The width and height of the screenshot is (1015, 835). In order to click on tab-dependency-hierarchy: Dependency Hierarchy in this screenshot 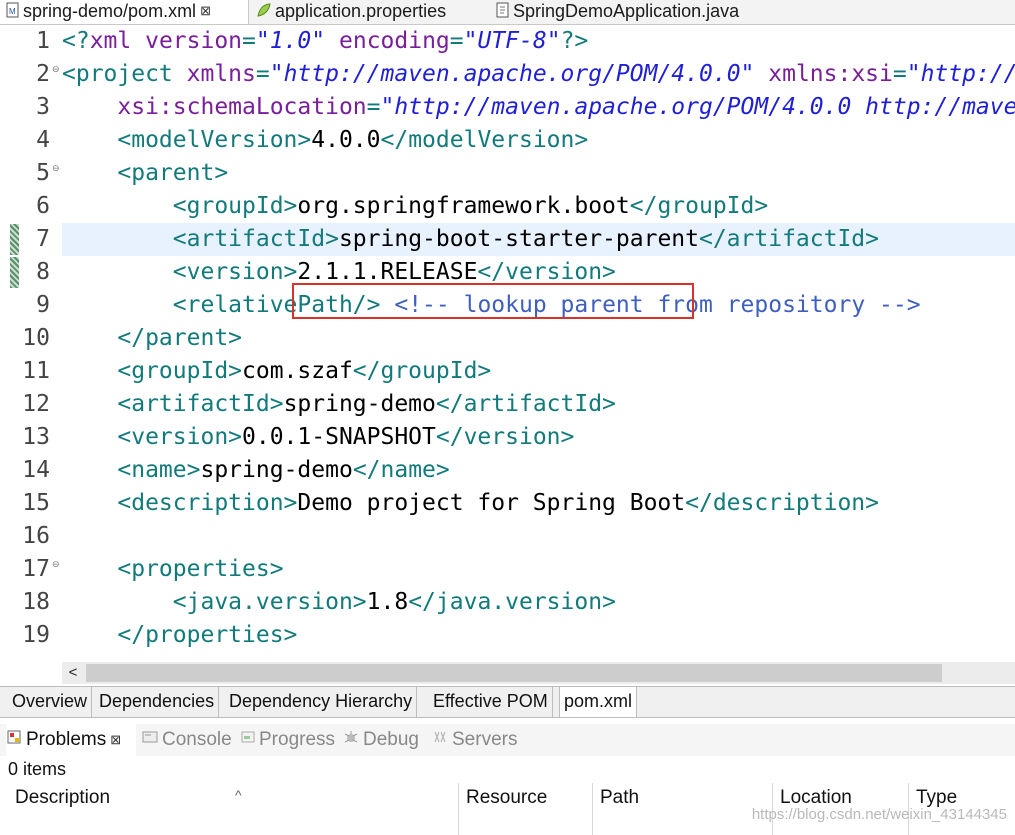, I will do `click(321, 702)`.